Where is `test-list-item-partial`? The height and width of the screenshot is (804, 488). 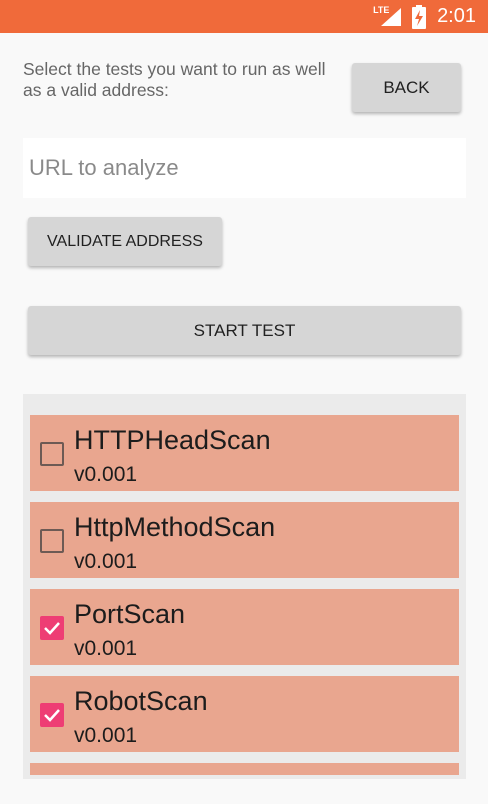 test-list-item-partial is located at coordinates (244, 769).